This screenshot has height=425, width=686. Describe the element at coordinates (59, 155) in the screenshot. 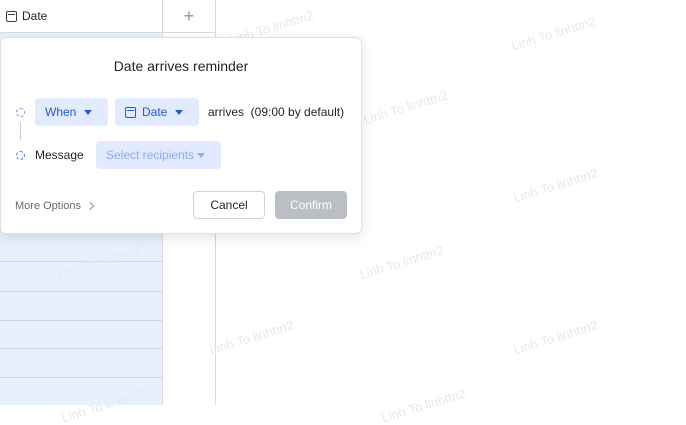

I see `message-label: Message` at that location.